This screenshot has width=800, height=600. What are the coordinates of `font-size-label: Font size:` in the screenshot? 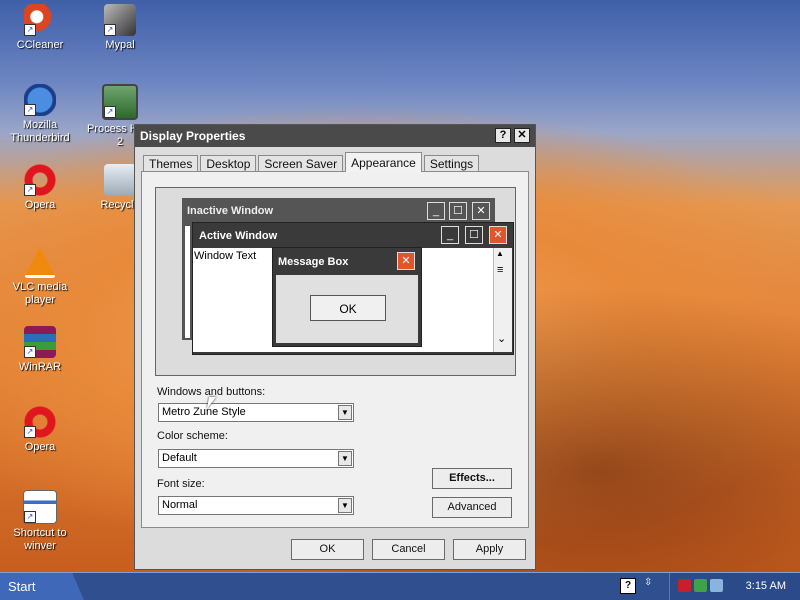 It's located at (181, 484).